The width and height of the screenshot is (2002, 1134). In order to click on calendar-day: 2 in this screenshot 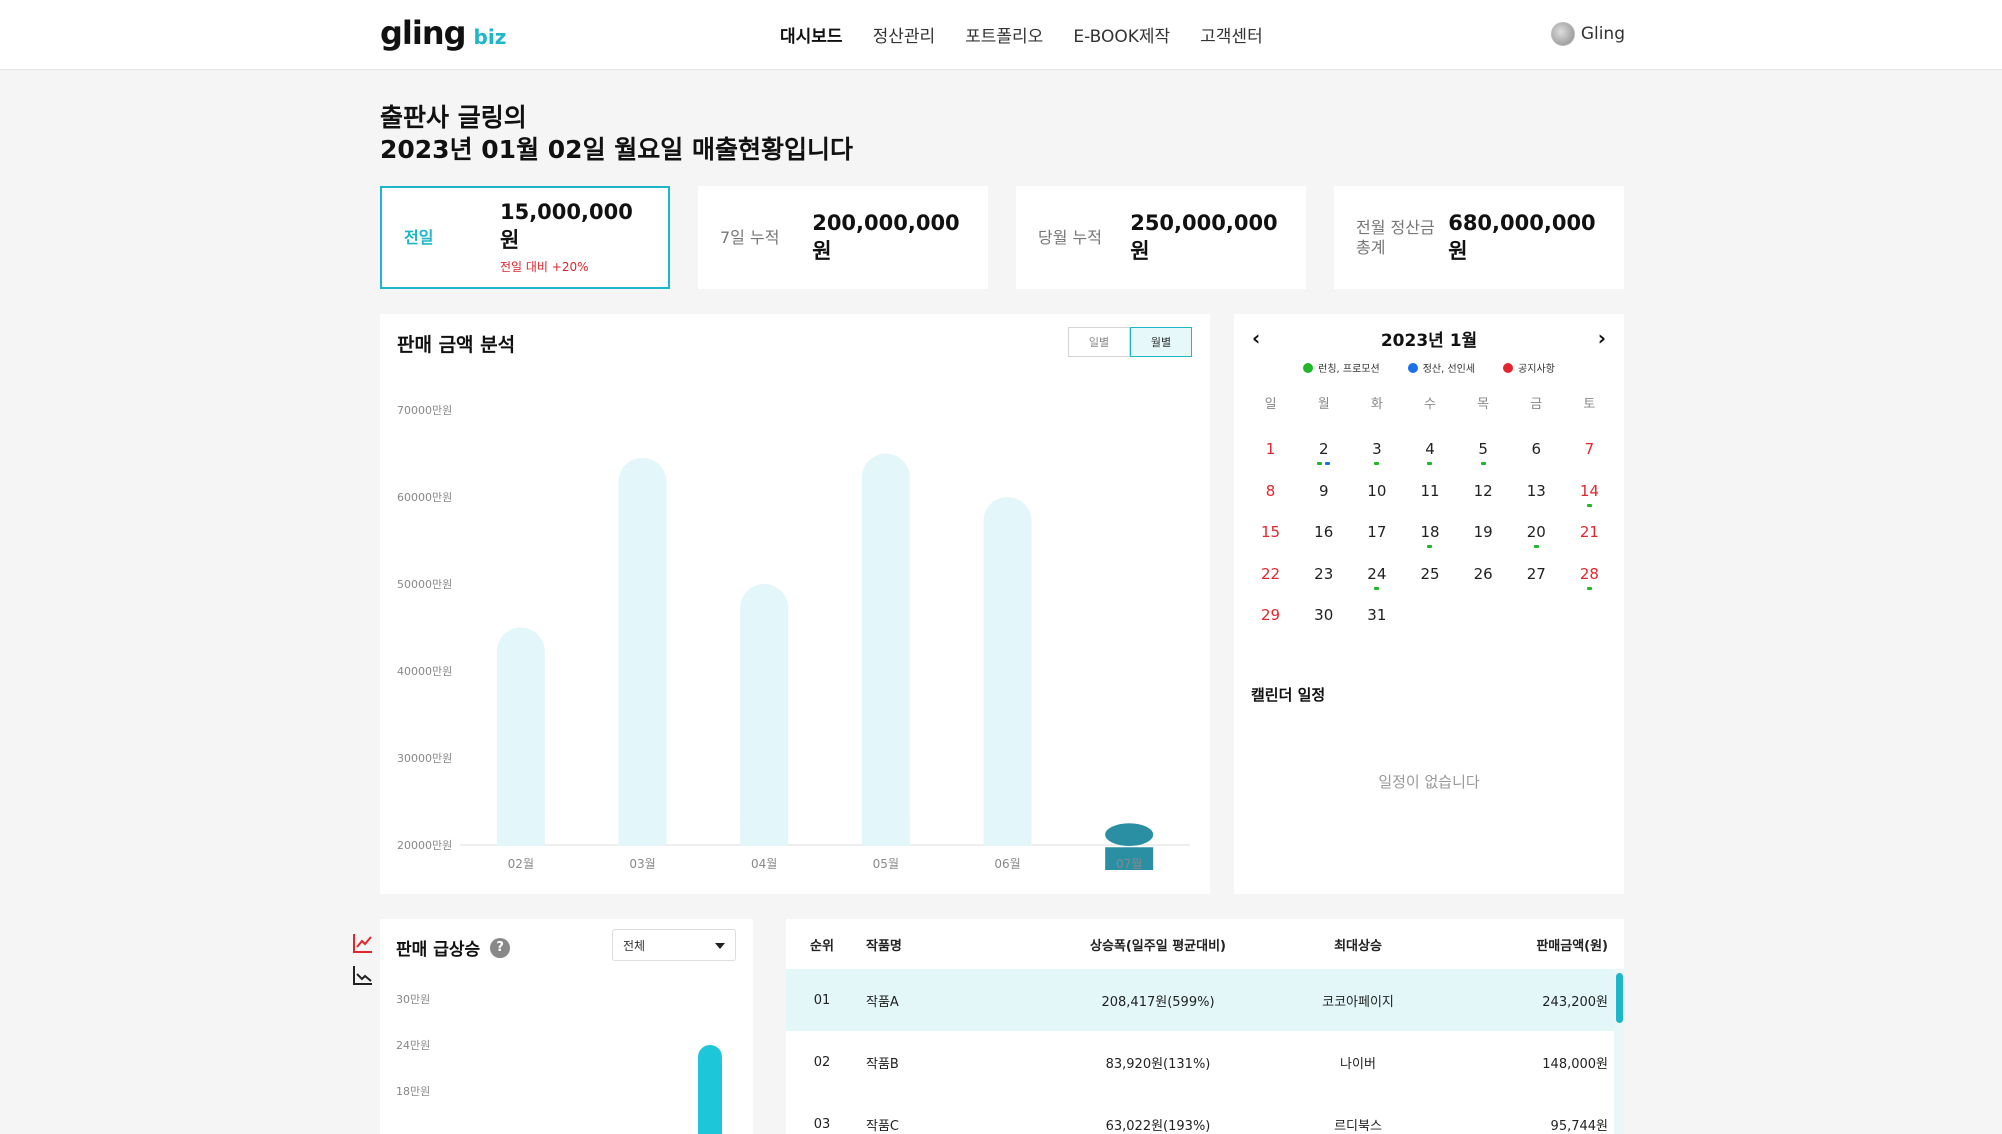, I will do `click(1323, 455)`.